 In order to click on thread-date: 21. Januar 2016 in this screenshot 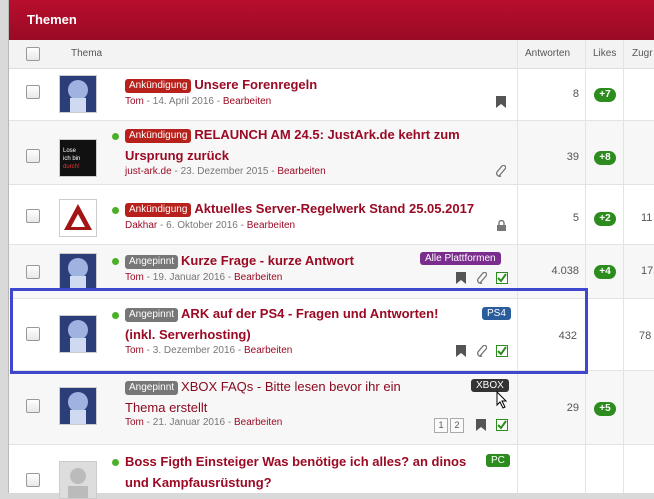, I will do `click(189, 422)`.